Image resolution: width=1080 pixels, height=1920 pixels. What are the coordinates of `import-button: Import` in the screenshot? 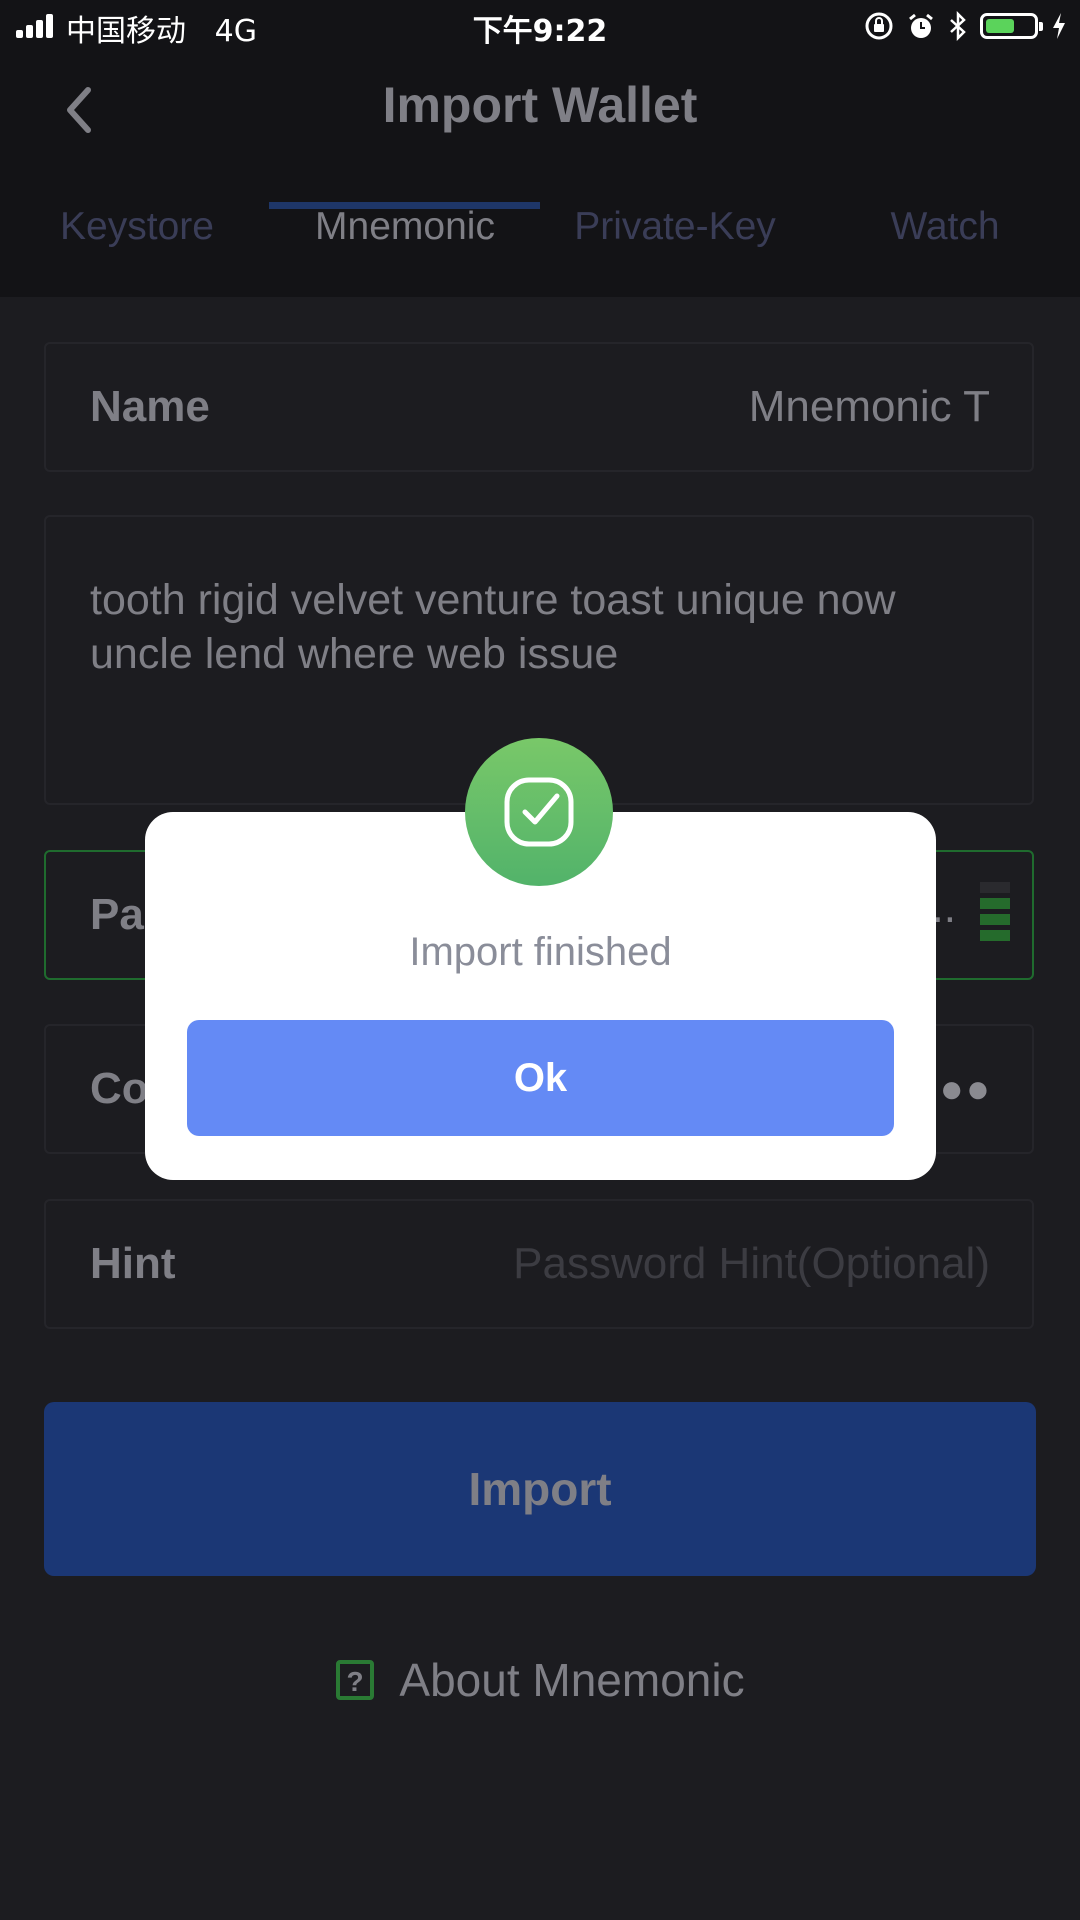 It's located at (540, 1489).